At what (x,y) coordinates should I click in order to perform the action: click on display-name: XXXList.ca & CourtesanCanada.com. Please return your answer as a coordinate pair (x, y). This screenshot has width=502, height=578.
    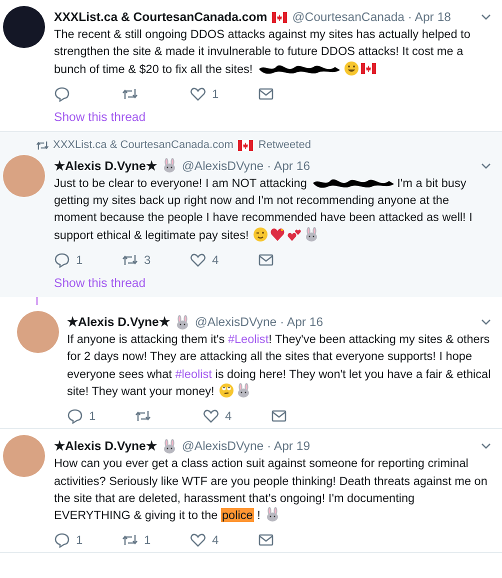
    Looking at the image, I should click on (161, 17).